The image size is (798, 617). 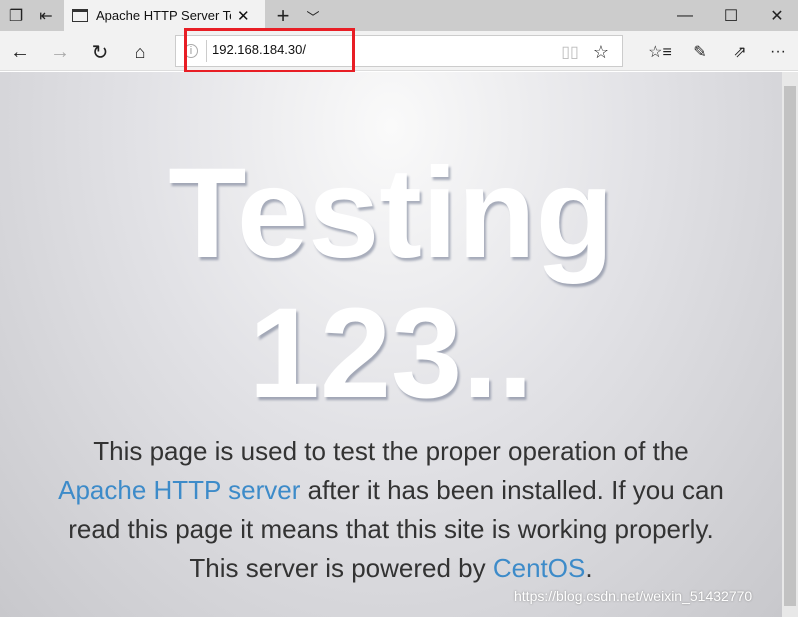 I want to click on favorite-star-icon: ☆, so click(x=601, y=52).